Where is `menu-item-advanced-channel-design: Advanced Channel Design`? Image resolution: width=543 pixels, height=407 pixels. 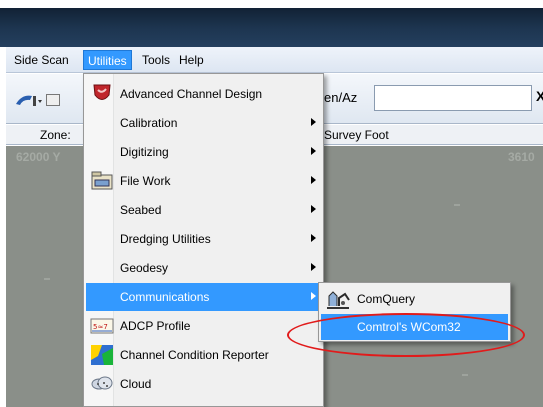
menu-item-advanced-channel-design: Advanced Channel Design is located at coordinates (204, 94).